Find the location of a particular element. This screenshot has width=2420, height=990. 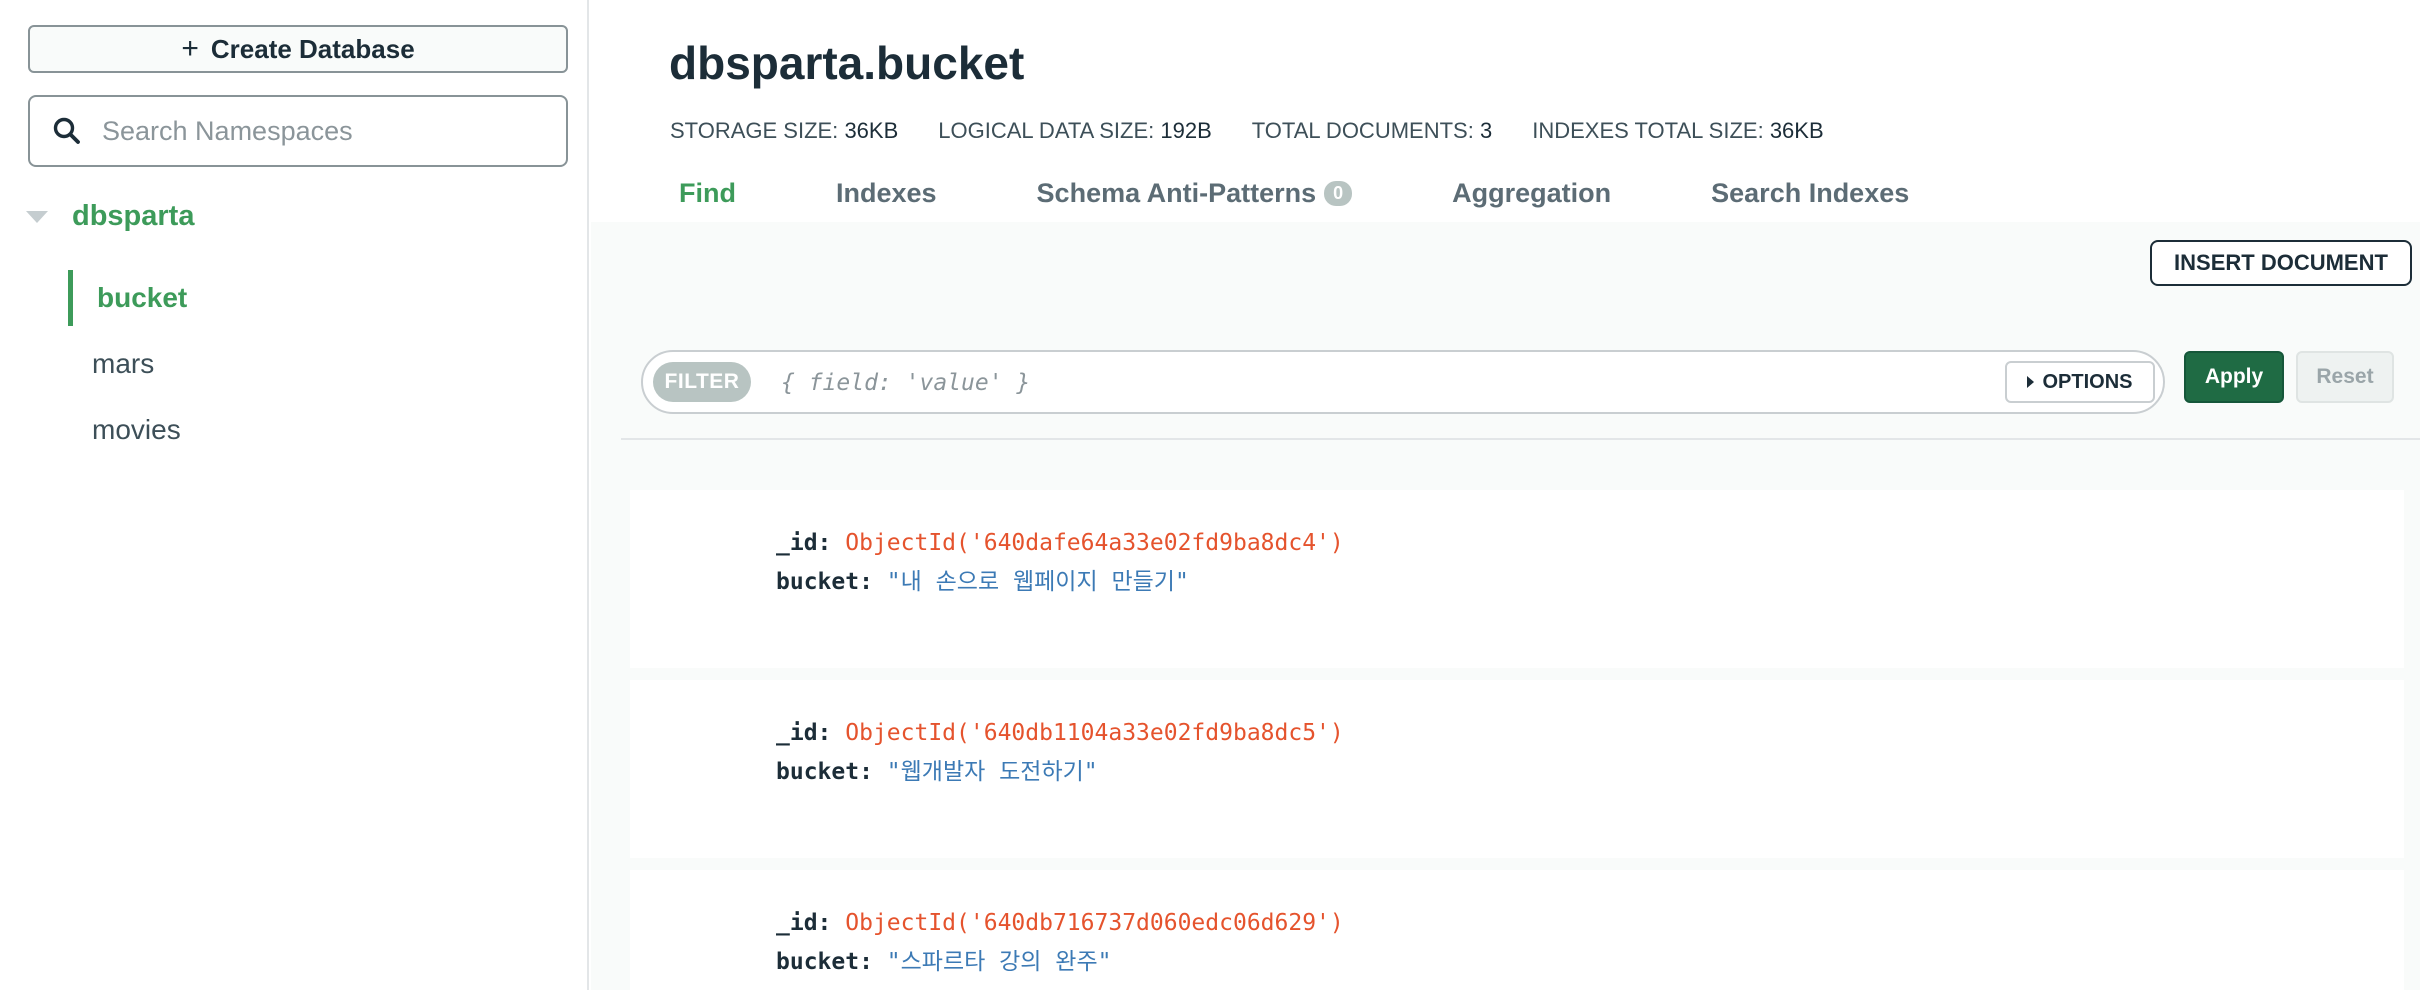

tab-search-indexes: Search Indexes is located at coordinates (1810, 193).